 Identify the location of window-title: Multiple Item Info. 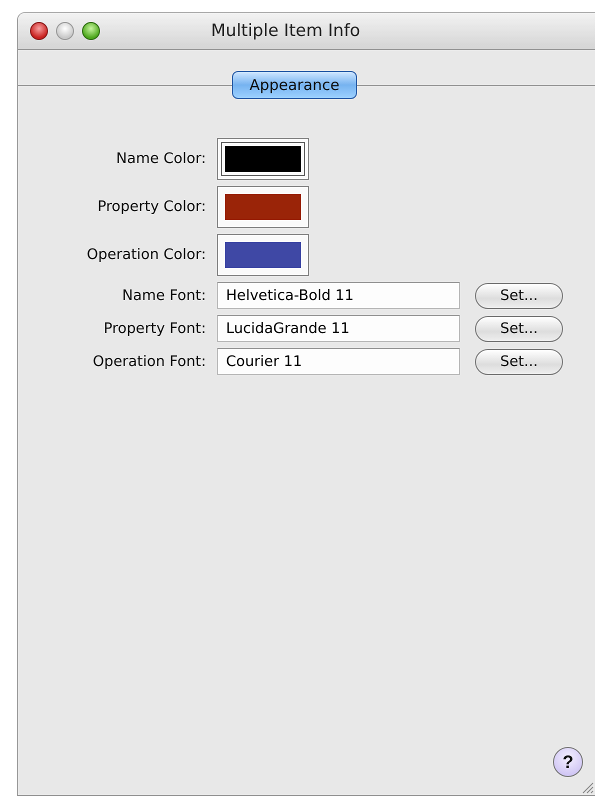
(285, 31).